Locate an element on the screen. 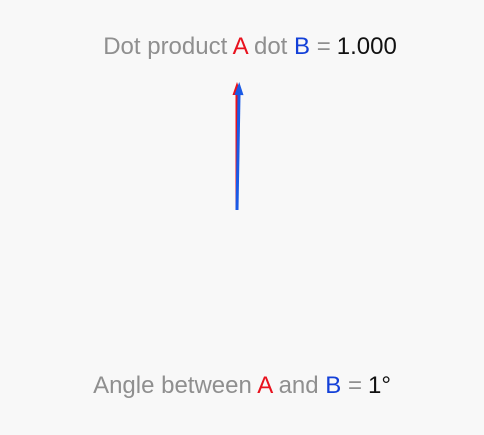 Image resolution: width=484 pixels, height=435 pixels. angle-vector-b-label: B is located at coordinates (333, 385).